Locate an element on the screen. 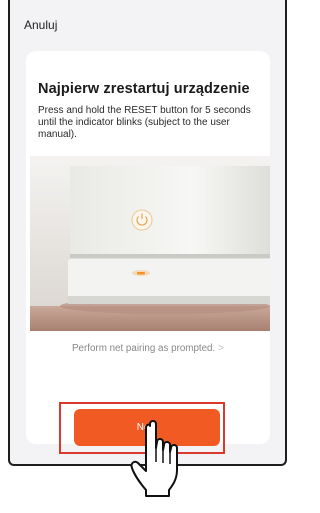 The height and width of the screenshot is (513, 320). power-icon is located at coordinates (142, 220).